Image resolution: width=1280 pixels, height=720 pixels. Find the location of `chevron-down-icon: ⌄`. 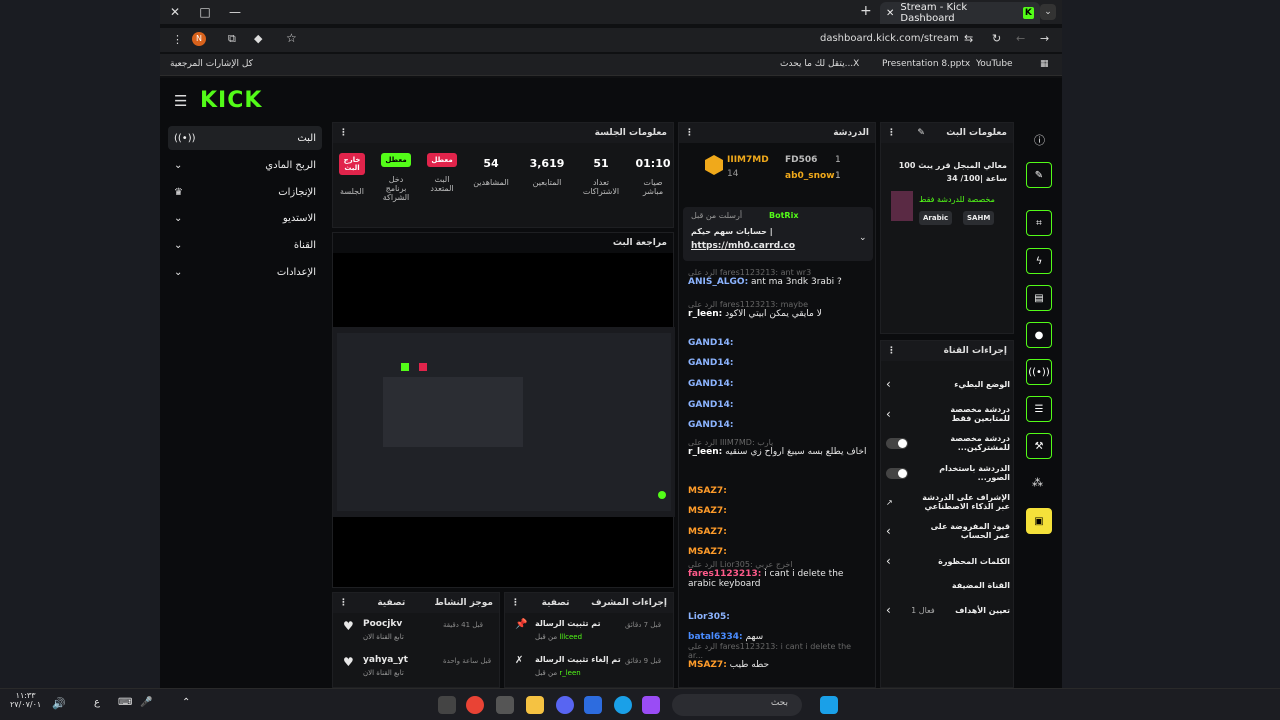

chevron-down-icon: ⌄ is located at coordinates (863, 238).